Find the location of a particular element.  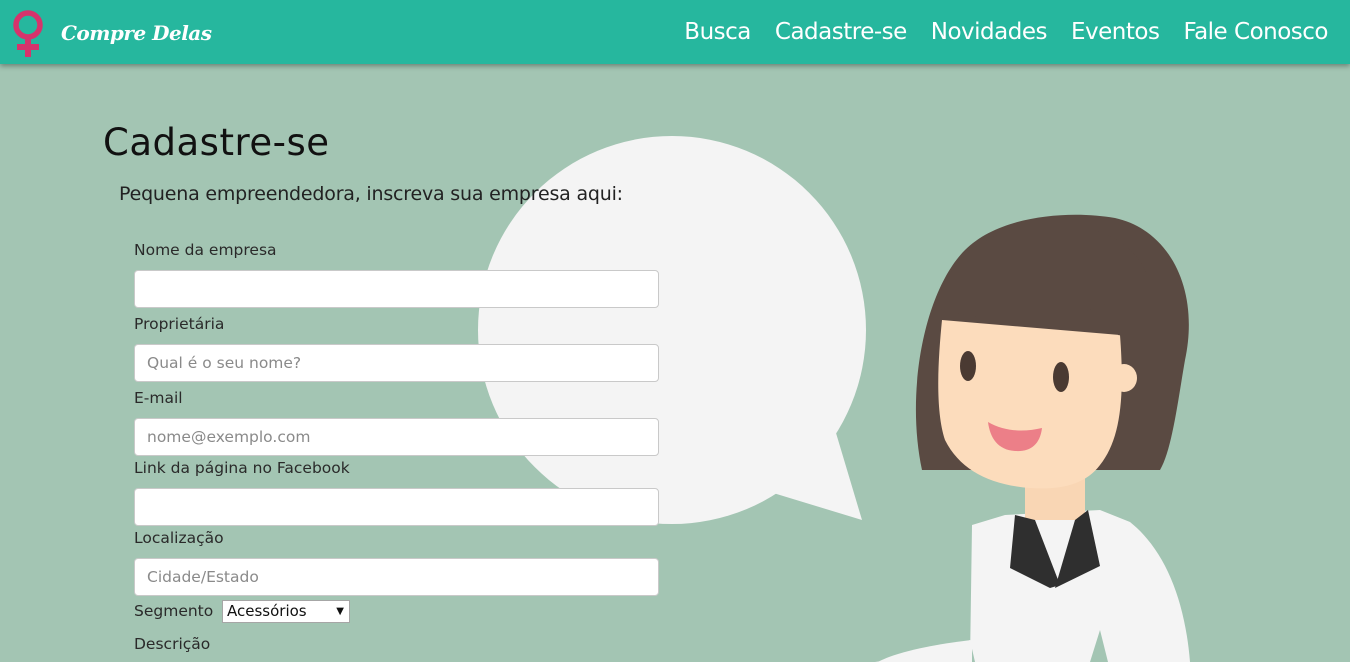

nav-link-eventos: Eventos is located at coordinates (1115, 32).